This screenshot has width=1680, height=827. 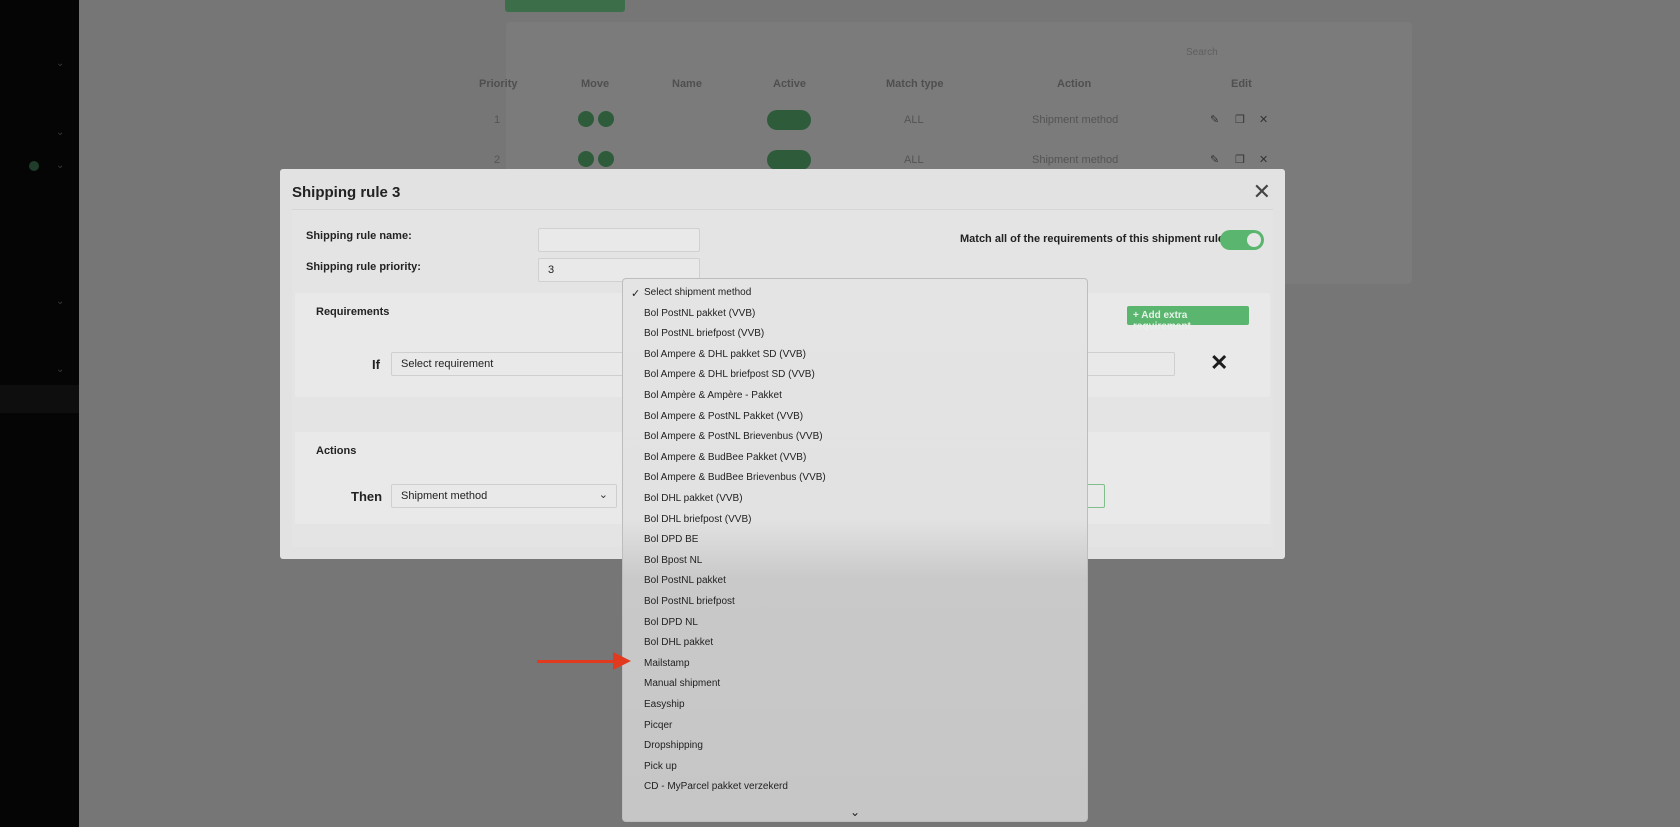 I want to click on dropdown-option: Bol Ampere & BudBee Brievenbus (VVB), so click(x=735, y=477).